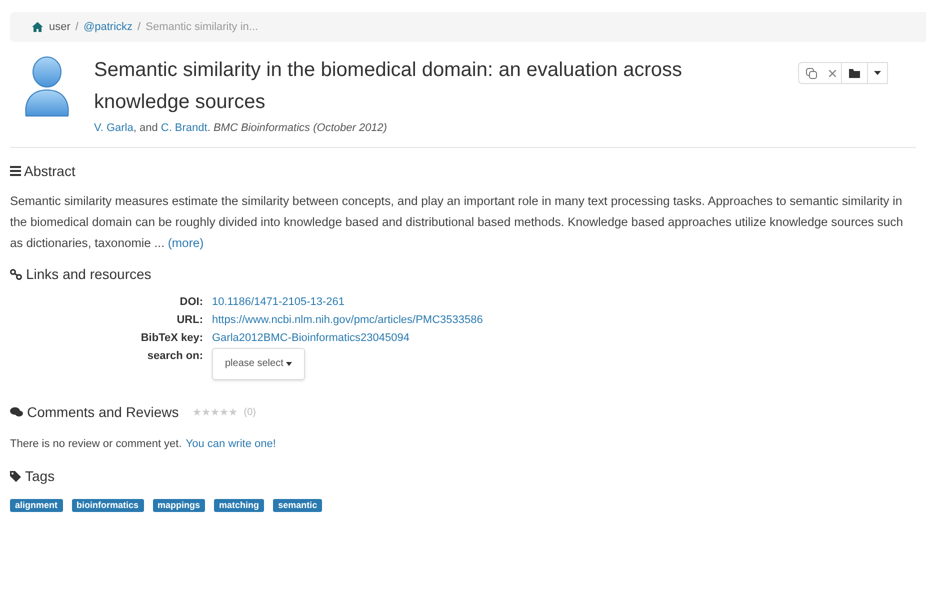 Image resolution: width=926 pixels, height=605 pixels. What do you see at coordinates (59, 27) in the screenshot?
I see `breadcrumb-link: user` at bounding box center [59, 27].